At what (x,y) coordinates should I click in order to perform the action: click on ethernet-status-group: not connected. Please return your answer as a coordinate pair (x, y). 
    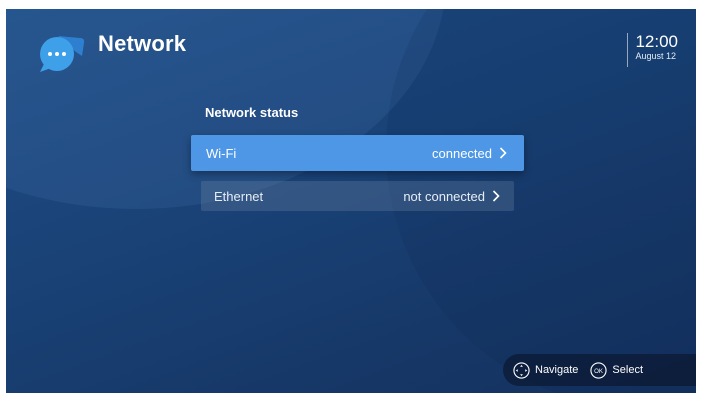
    Looking at the image, I should click on (451, 196).